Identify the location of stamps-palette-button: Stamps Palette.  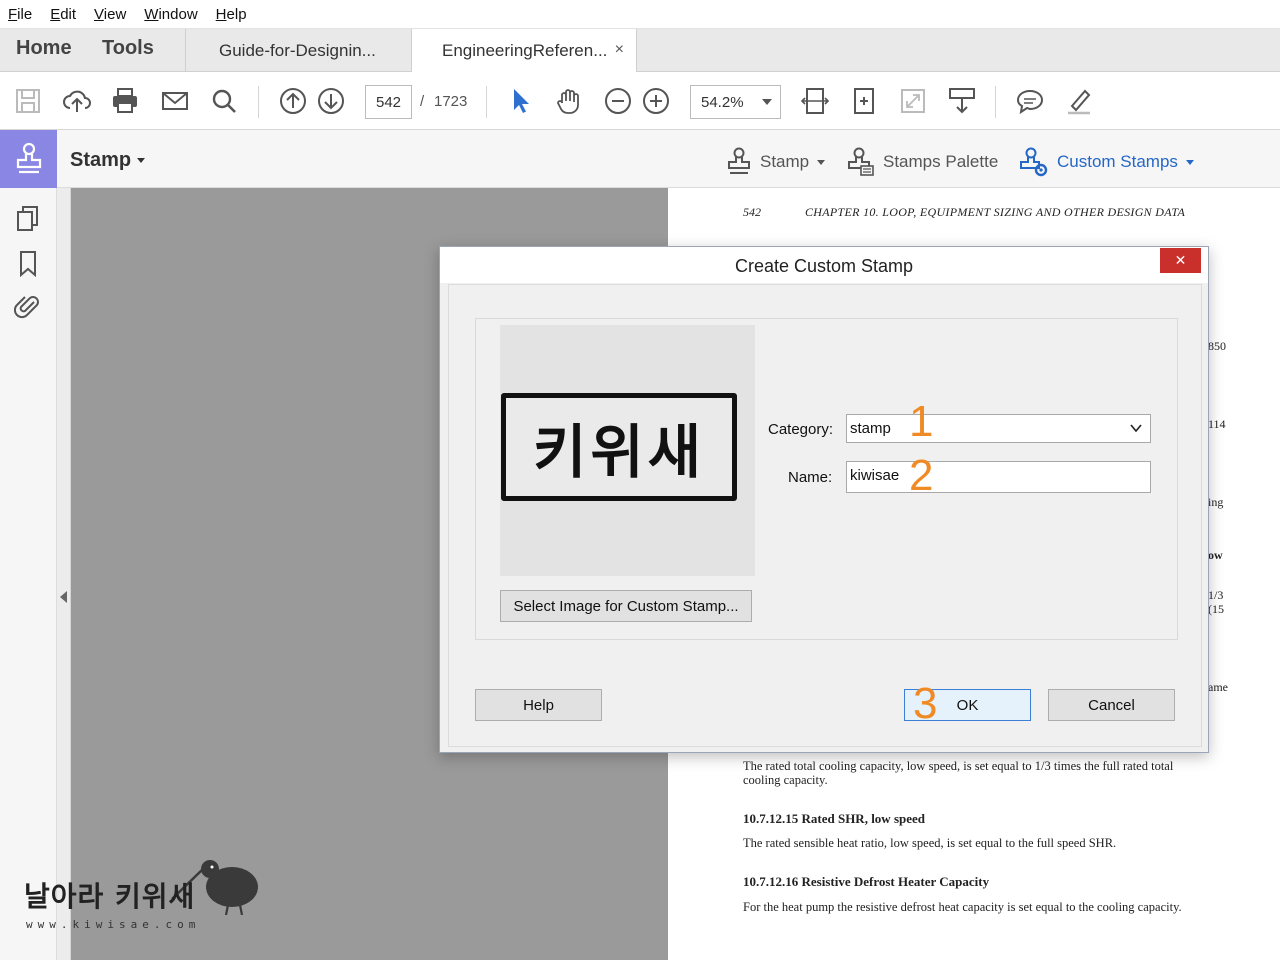
(922, 162).